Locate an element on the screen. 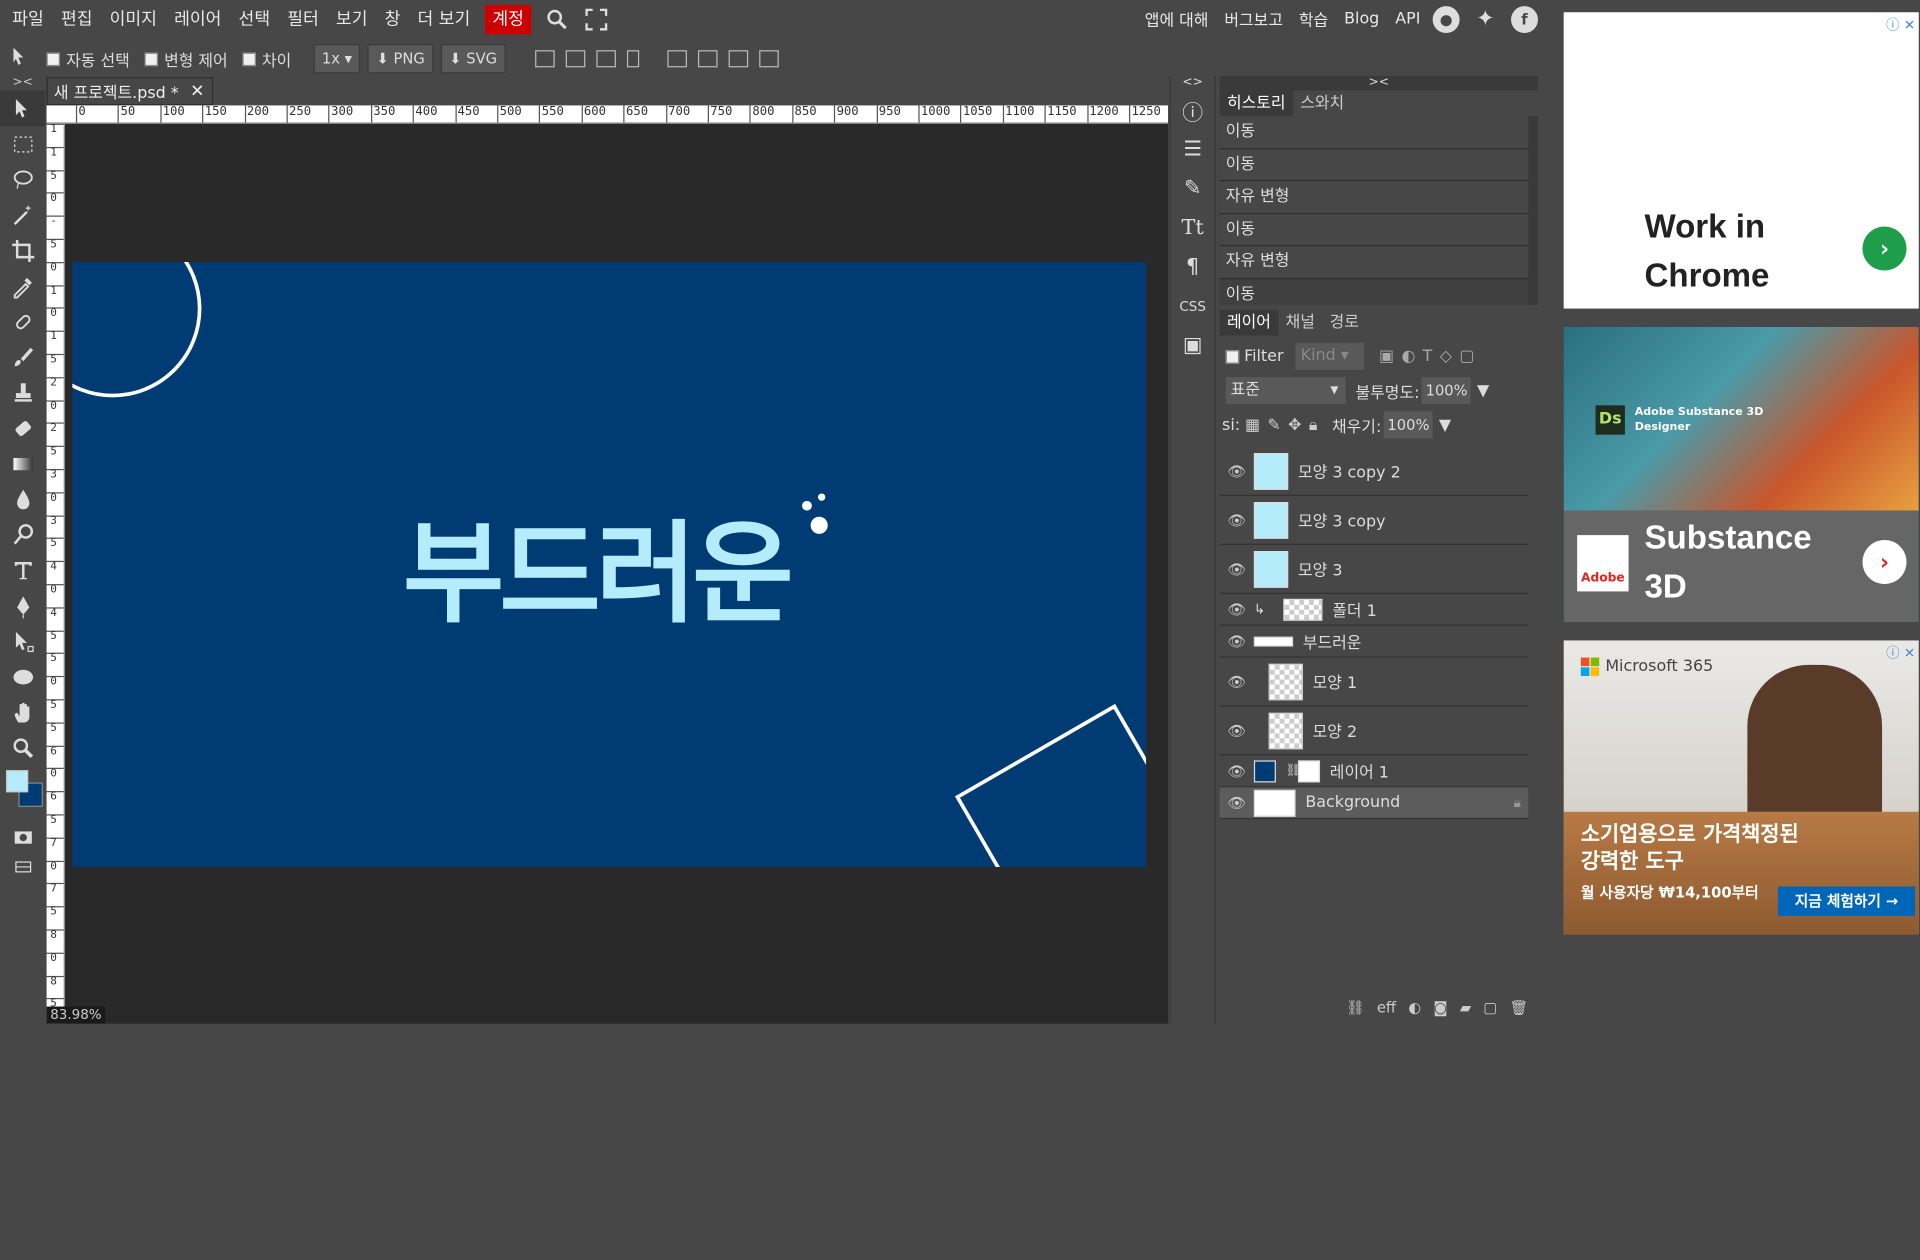 The width and height of the screenshot is (1920, 1260). css-icon: CSS is located at coordinates (1193, 306).